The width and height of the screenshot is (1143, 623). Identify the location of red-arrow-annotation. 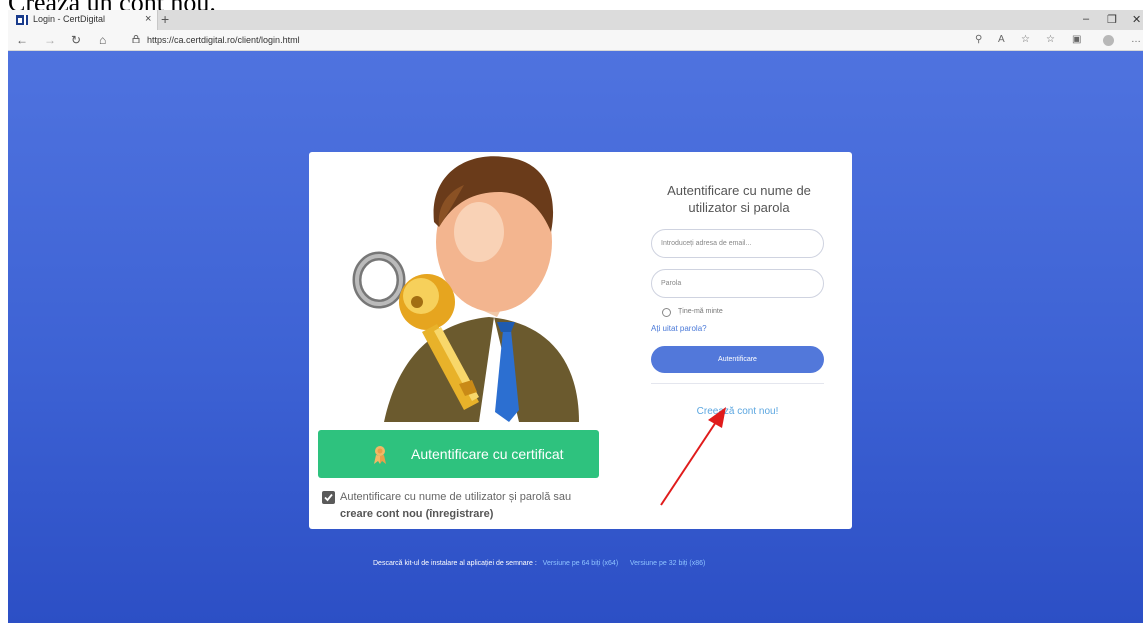
(693, 456).